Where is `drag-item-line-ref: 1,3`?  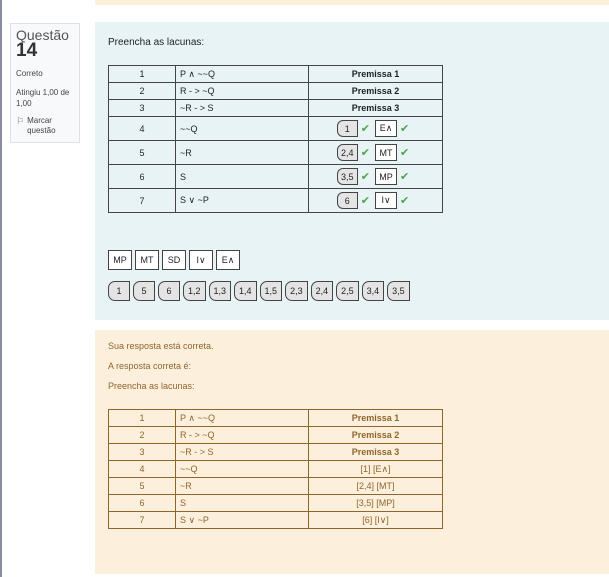
drag-item-line-ref: 1,3 is located at coordinates (220, 291).